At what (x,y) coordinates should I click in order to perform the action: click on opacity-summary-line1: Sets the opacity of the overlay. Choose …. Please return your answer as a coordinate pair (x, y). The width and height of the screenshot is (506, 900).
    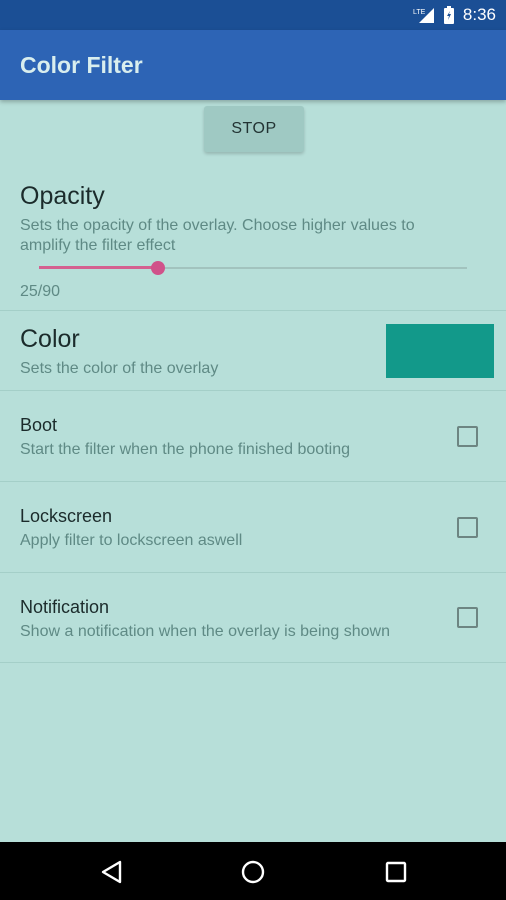
    Looking at the image, I should click on (217, 225).